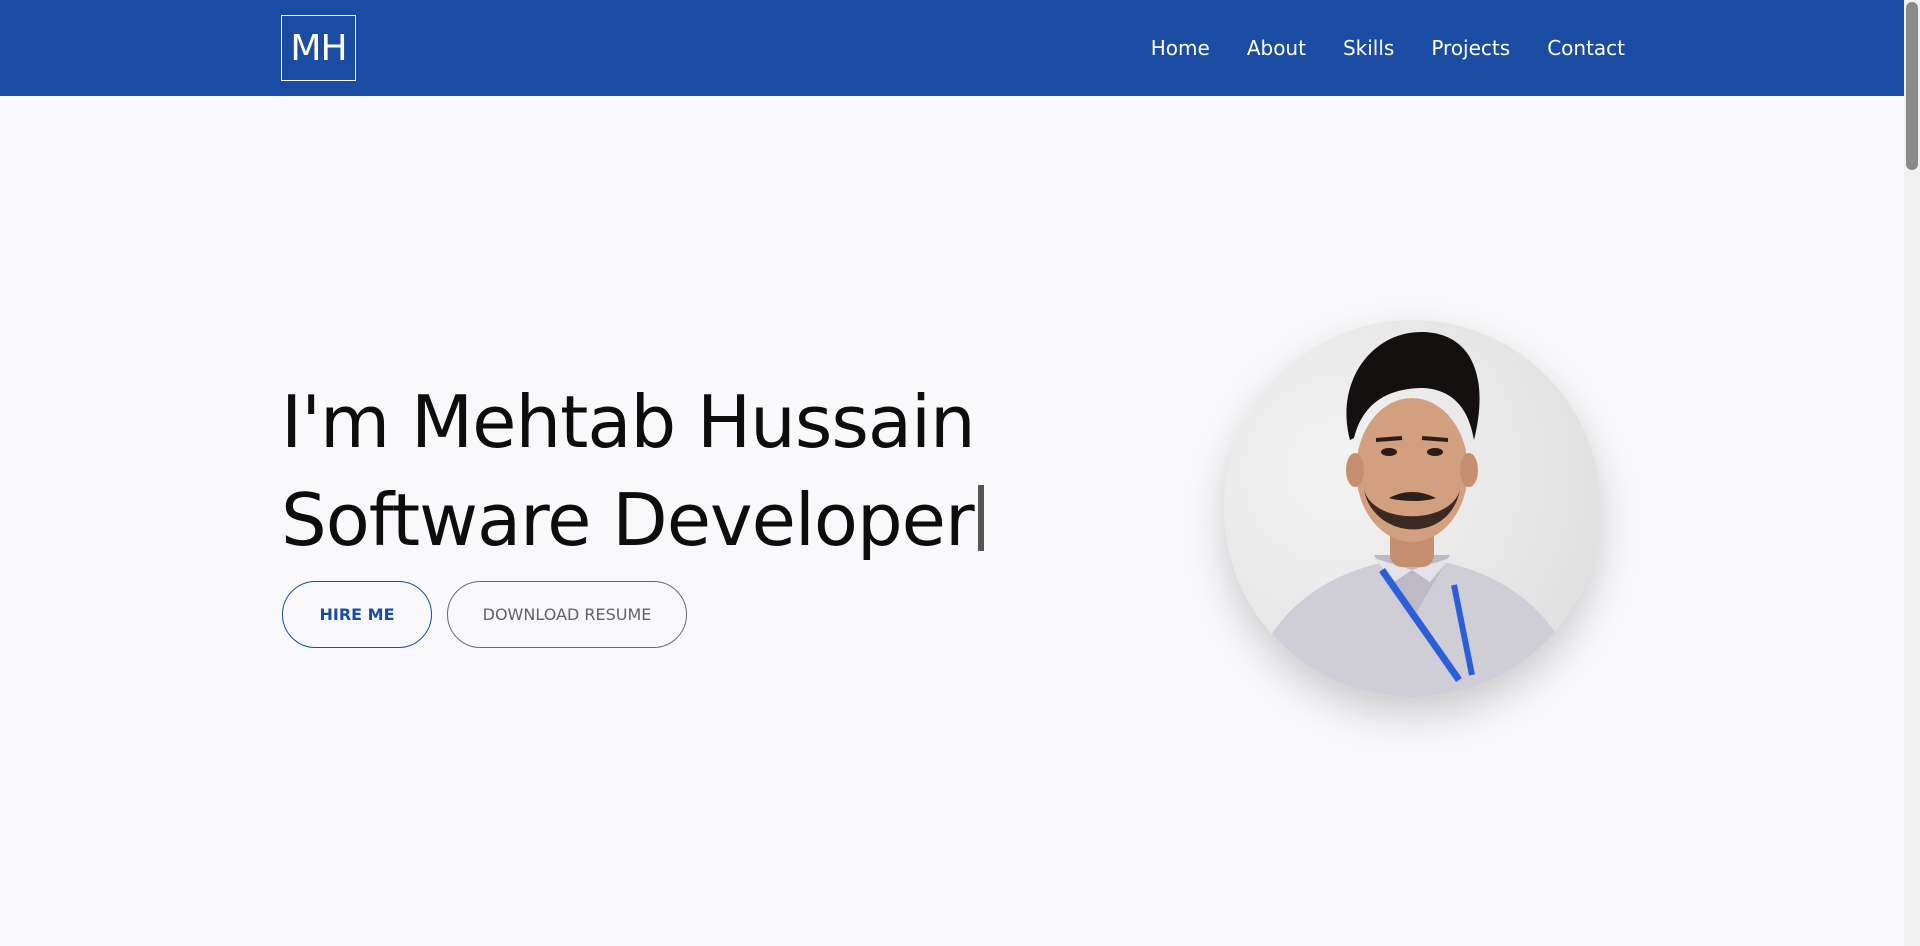 This screenshot has height=946, width=1920. I want to click on nav-menu: Home About Skills Projects Contact, so click(1388, 48).